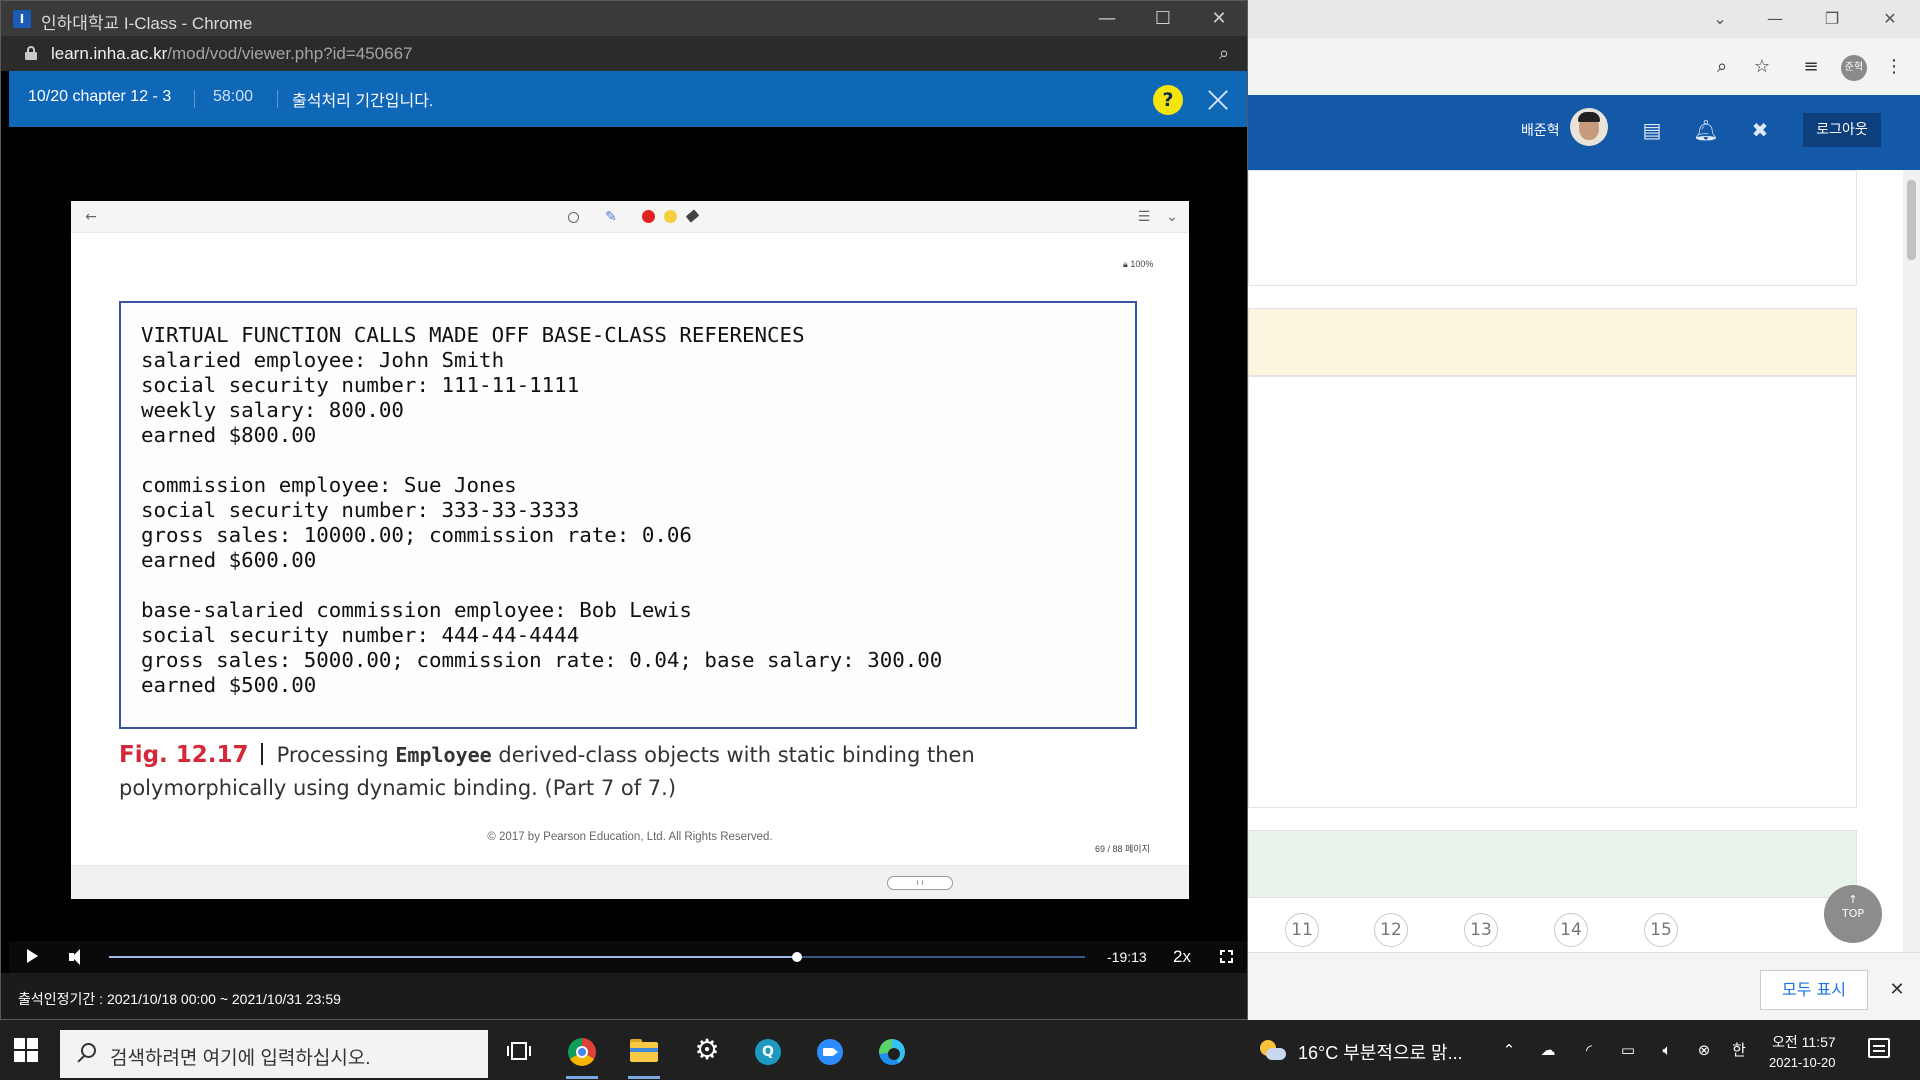 Image resolution: width=1920 pixels, height=1080 pixels. Describe the element at coordinates (78, 957) in the screenshot. I see `volume-icon` at that location.